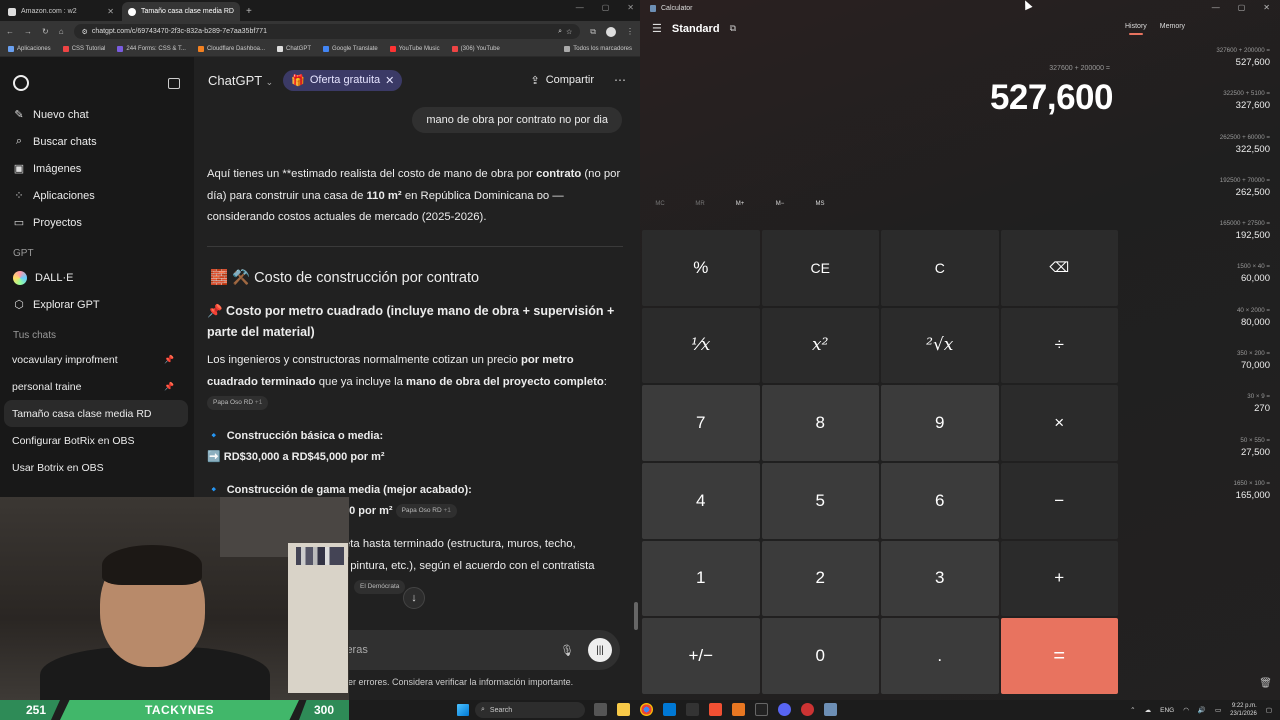  What do you see at coordinates (97, 304) in the screenshot?
I see `sidebar-item-explore-gpt: ⬡ Explorar GPT` at bounding box center [97, 304].